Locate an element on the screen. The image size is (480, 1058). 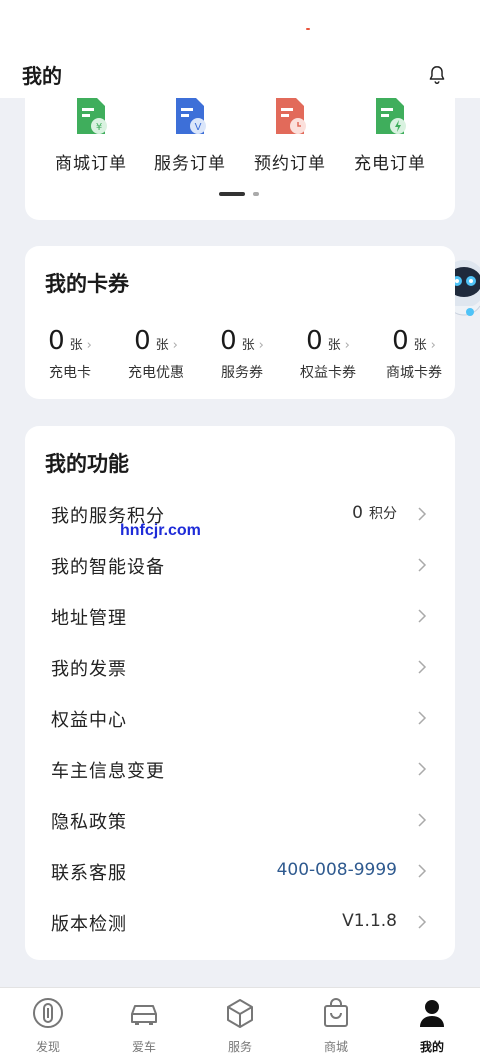
coupon-label: 权益卡券 is located at coordinates (328, 373).